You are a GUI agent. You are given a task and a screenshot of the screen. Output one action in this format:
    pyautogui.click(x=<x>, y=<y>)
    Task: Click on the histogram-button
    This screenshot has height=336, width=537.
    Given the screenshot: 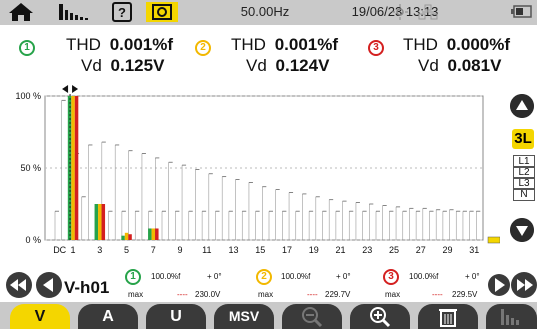 What is the action you would take?
    pyautogui.click(x=511, y=316)
    